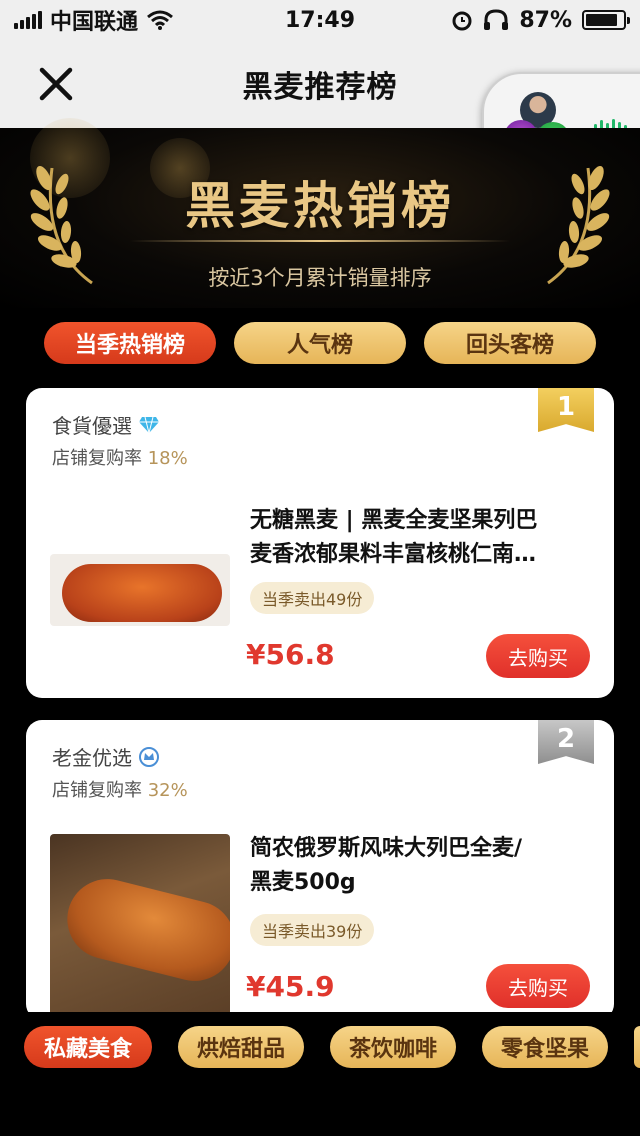  What do you see at coordinates (320, 206) in the screenshot?
I see `hero-title: 黑麦热销榜` at bounding box center [320, 206].